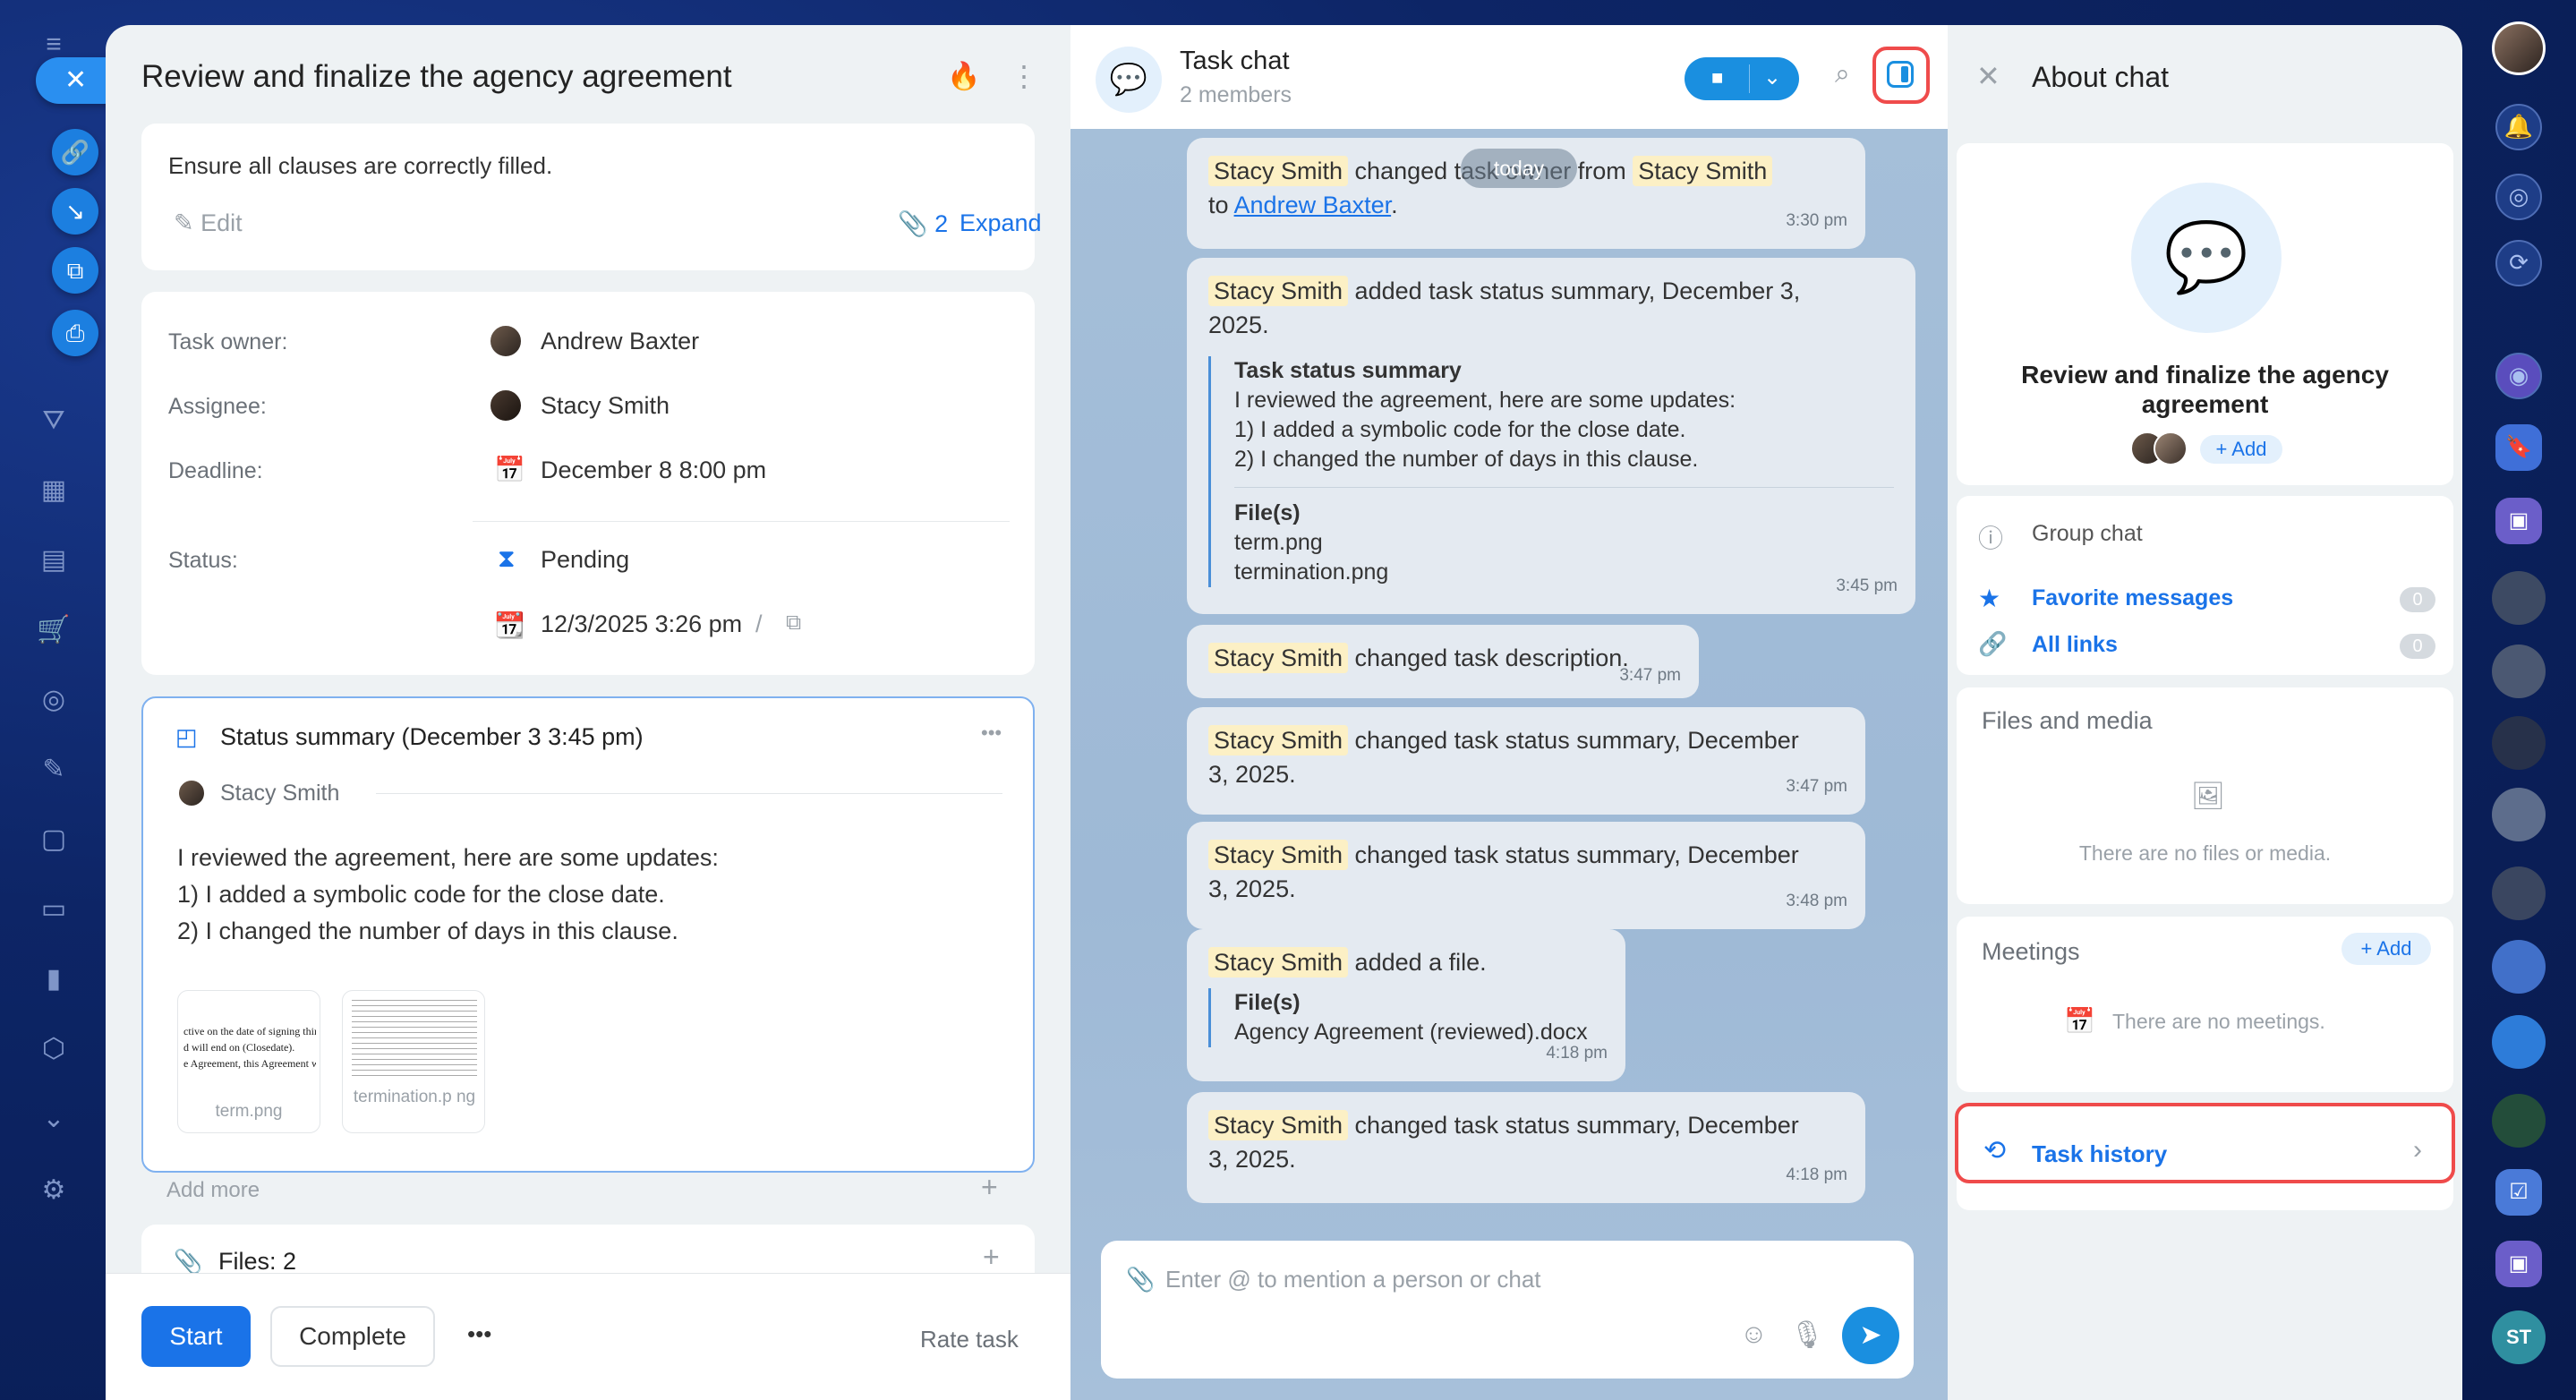 This screenshot has height=1400, width=2576. I want to click on file-link: termination.png, so click(1564, 573).